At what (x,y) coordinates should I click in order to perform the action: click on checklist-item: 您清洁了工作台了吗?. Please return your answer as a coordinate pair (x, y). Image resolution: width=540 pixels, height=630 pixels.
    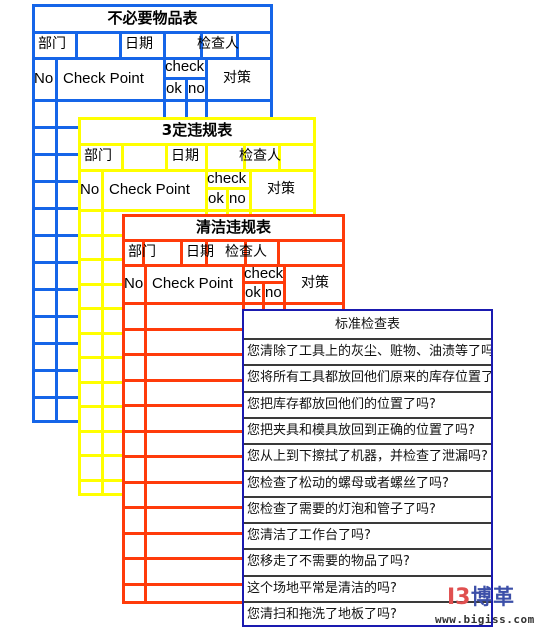
    Looking at the image, I should click on (367, 535).